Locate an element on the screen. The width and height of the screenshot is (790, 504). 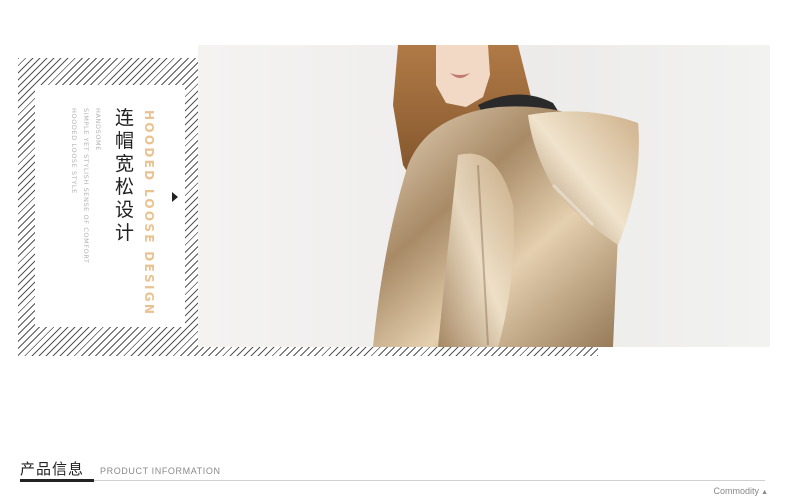
desc-line-3: HANDSOME is located at coordinates (98, 129).